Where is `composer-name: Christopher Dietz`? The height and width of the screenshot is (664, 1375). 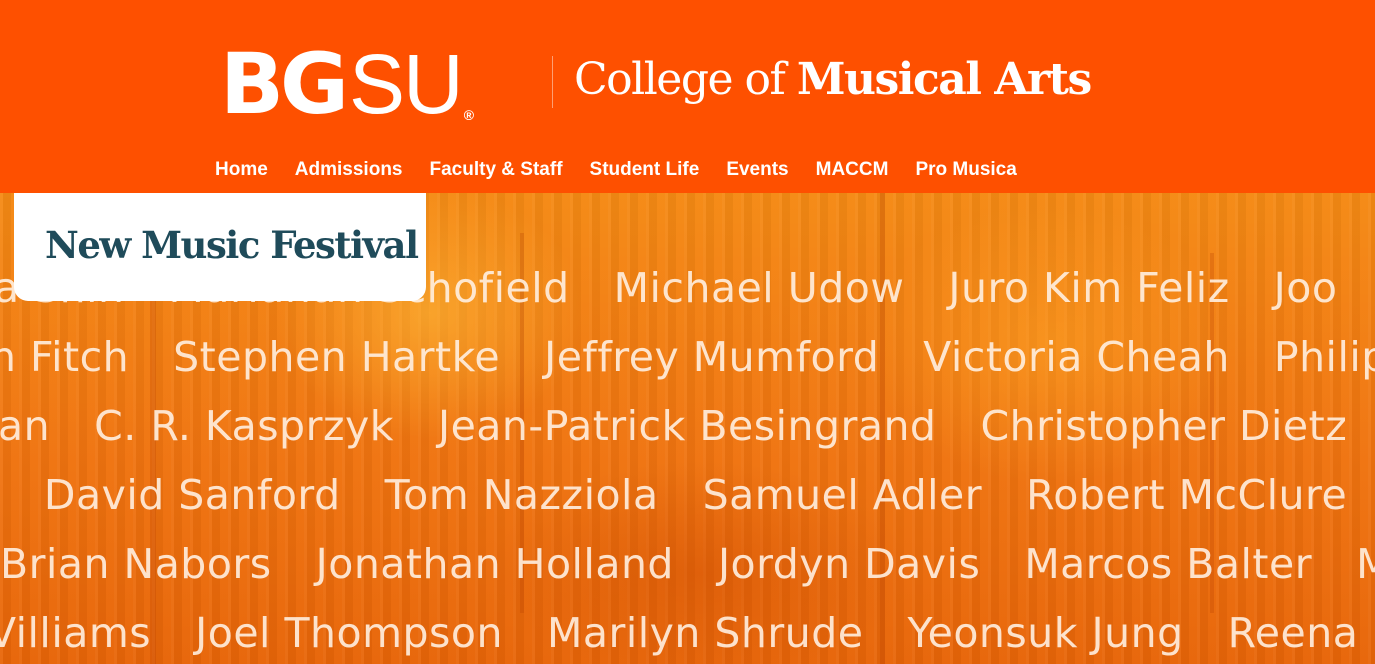
composer-name: Christopher Dietz is located at coordinates (1164, 426).